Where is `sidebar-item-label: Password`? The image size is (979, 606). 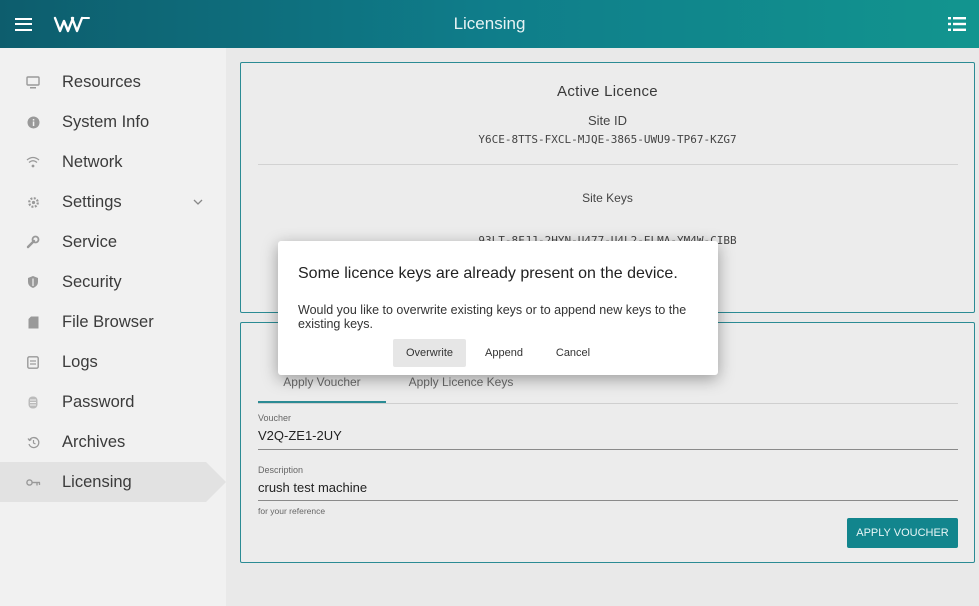 sidebar-item-label: Password is located at coordinates (98, 401).